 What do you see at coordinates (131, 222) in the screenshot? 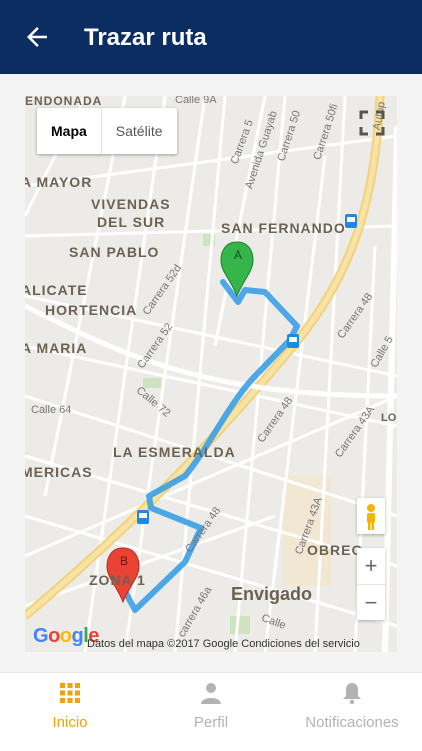
I see `map-label-del-sur: DEL SUR` at bounding box center [131, 222].